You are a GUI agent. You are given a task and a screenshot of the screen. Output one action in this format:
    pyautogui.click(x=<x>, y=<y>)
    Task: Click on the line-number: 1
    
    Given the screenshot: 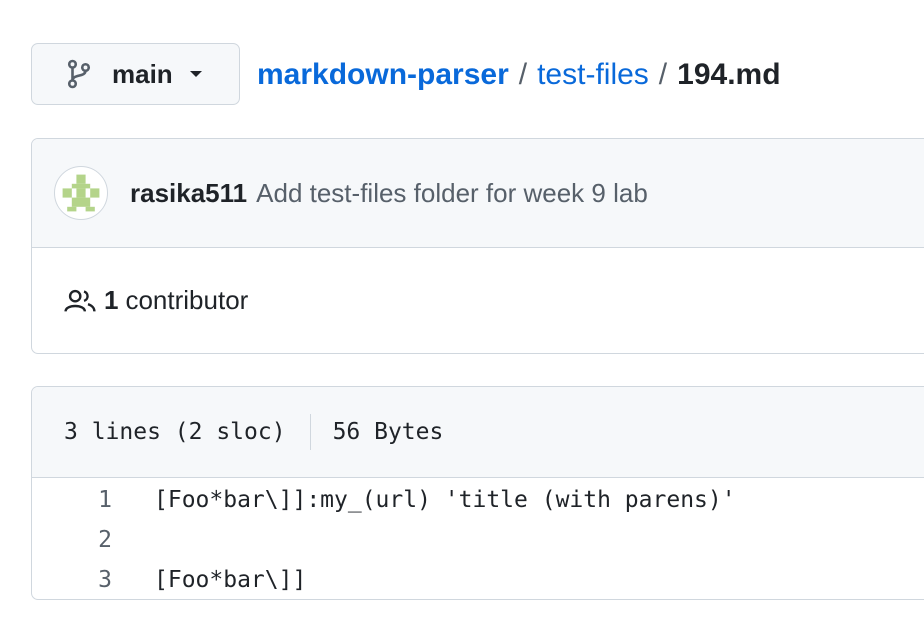 What is the action you would take?
    pyautogui.click(x=72, y=500)
    